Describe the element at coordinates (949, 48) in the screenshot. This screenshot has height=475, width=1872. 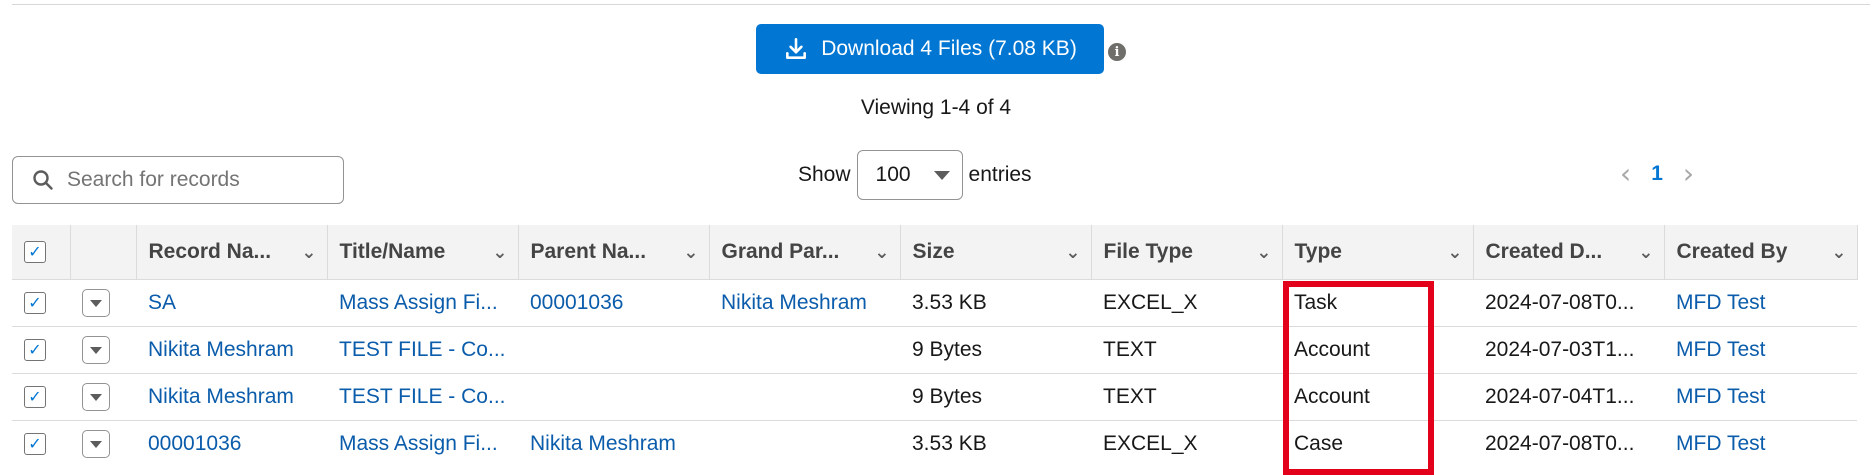
I see `download-button-label: Download 4 Files (7.08 KB)` at that location.